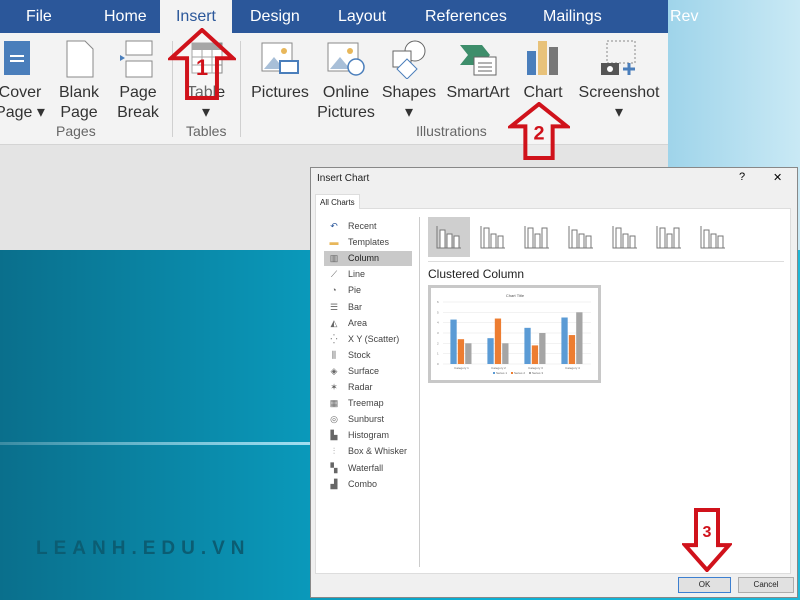 This screenshot has width=800, height=600. I want to click on cancel-button: Cancel, so click(766, 585).